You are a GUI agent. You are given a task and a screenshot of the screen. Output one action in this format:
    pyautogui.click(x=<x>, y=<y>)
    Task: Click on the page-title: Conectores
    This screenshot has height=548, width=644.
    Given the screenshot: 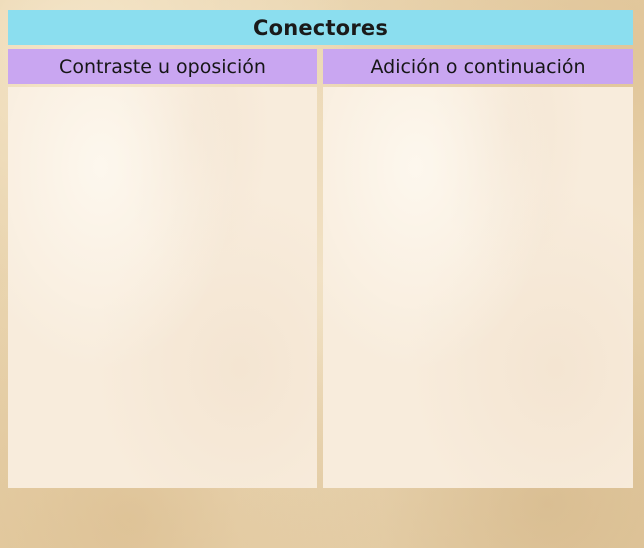 What is the action you would take?
    pyautogui.click(x=320, y=27)
    